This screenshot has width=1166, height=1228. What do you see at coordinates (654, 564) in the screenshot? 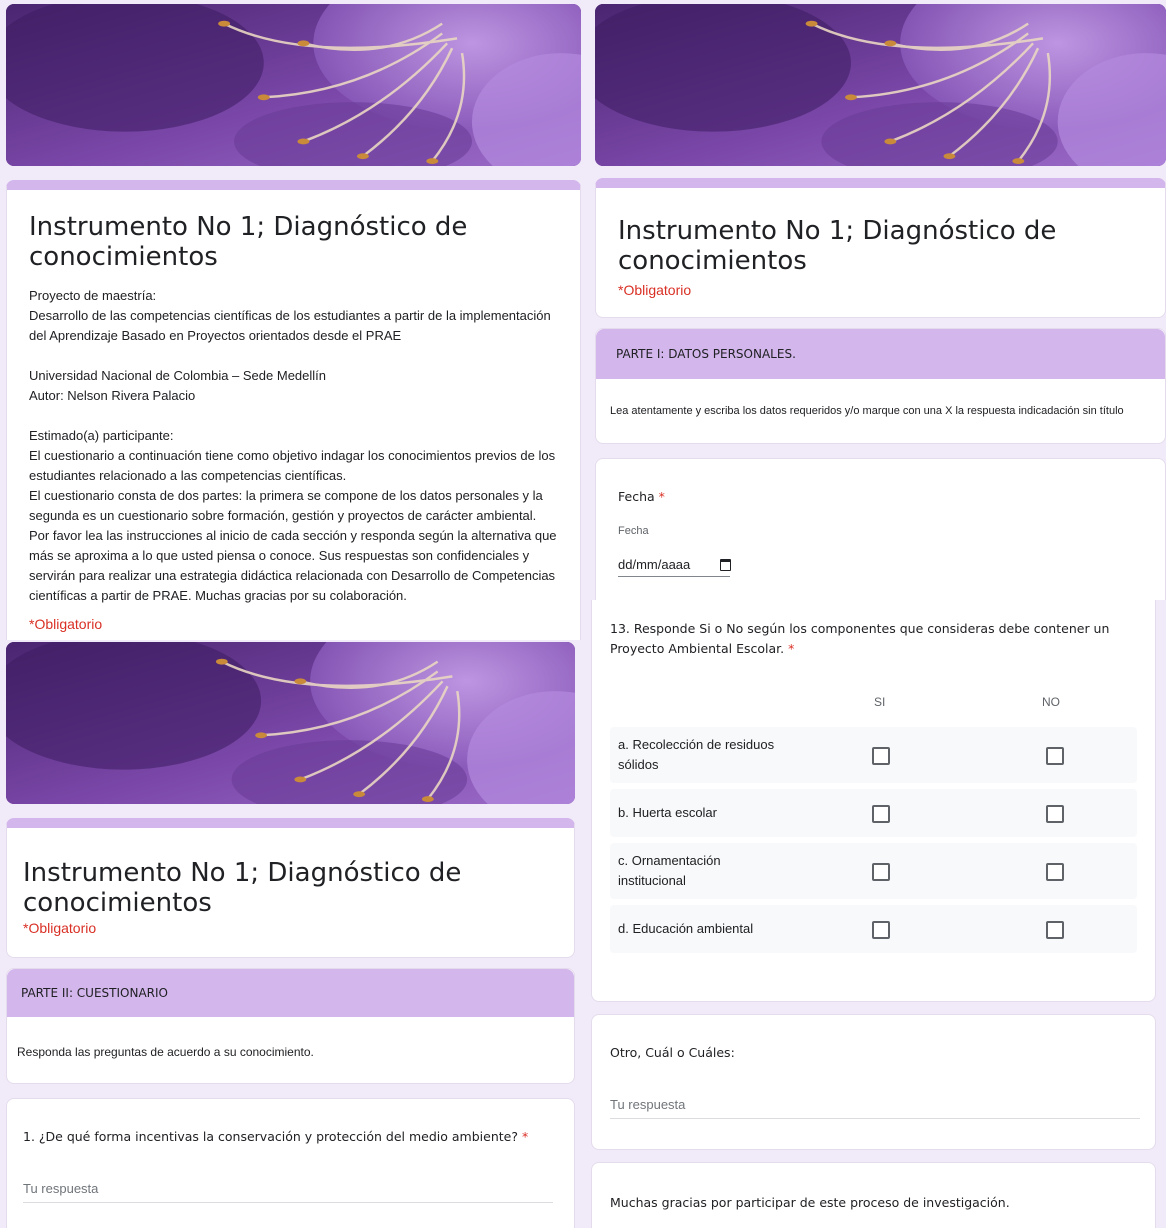
I see `date-placeholder: dd/mm/aaaa` at bounding box center [654, 564].